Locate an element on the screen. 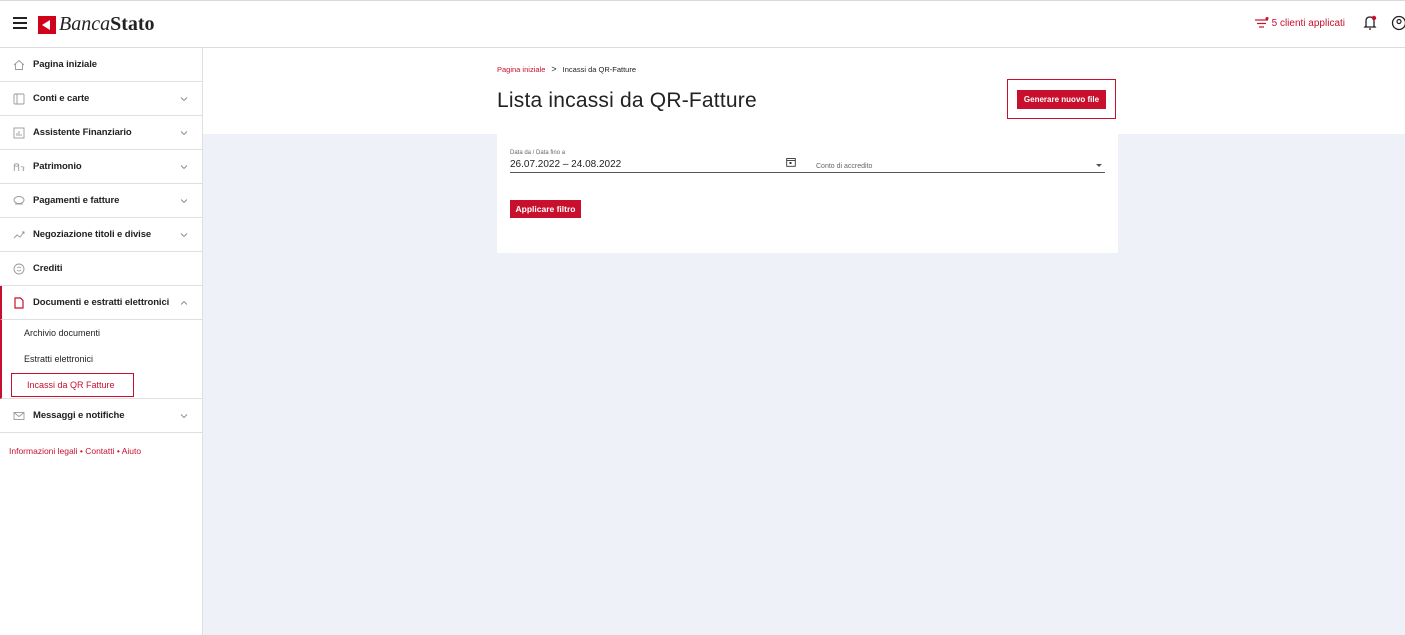 The width and height of the screenshot is (1405, 635). filter-icon is located at coordinates (1261, 22).